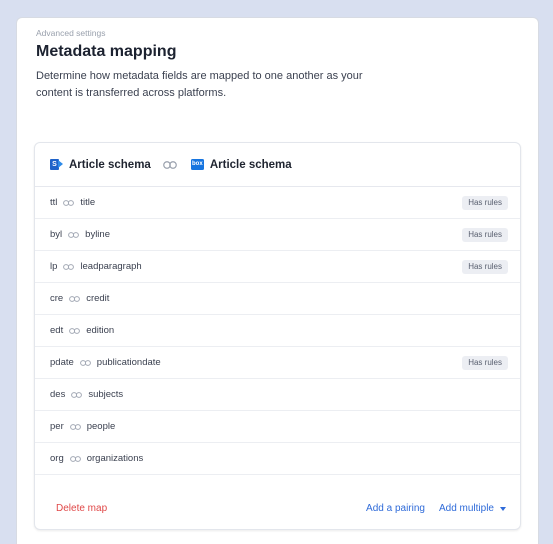  What do you see at coordinates (58, 394) in the screenshot?
I see `source-field: des` at bounding box center [58, 394].